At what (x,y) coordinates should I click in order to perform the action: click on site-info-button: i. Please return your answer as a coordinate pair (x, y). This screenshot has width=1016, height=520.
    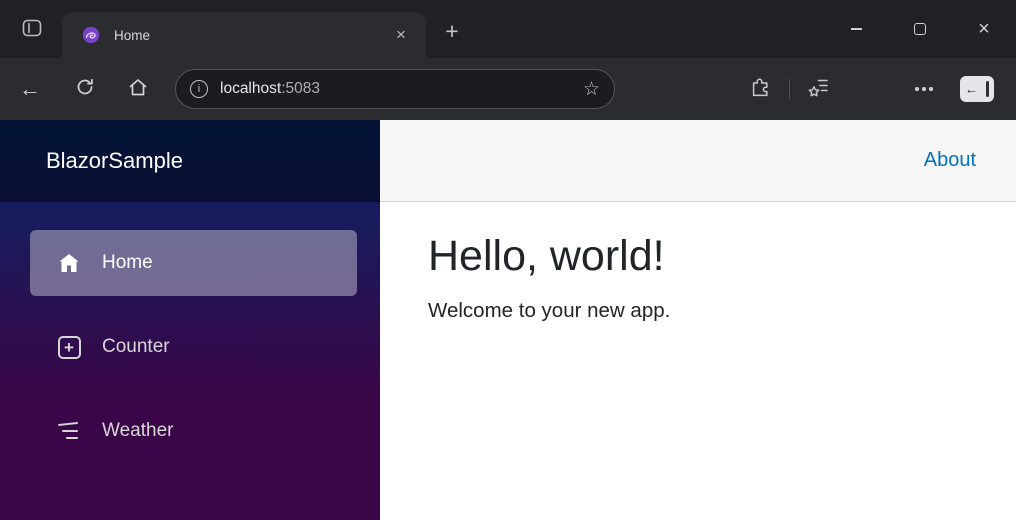
    Looking at the image, I should click on (199, 89).